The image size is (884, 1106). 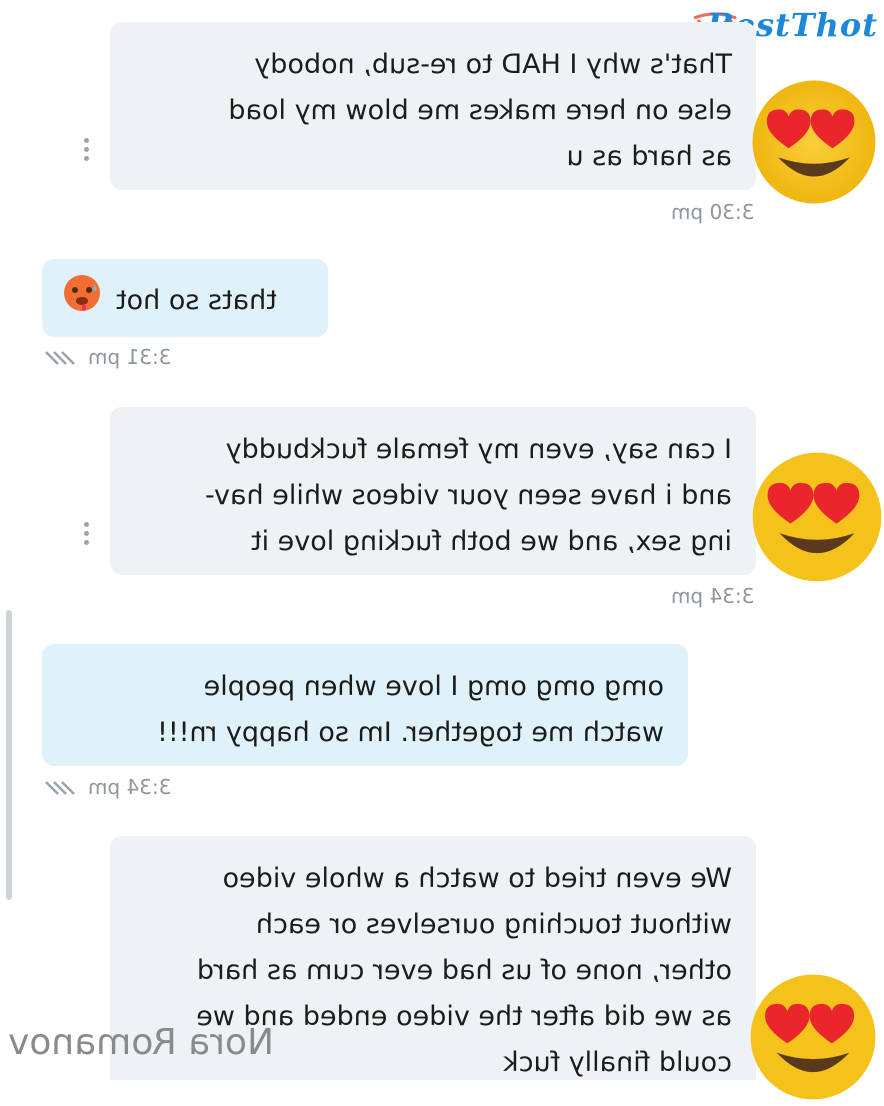 I want to click on scrollbar, so click(x=9, y=755).